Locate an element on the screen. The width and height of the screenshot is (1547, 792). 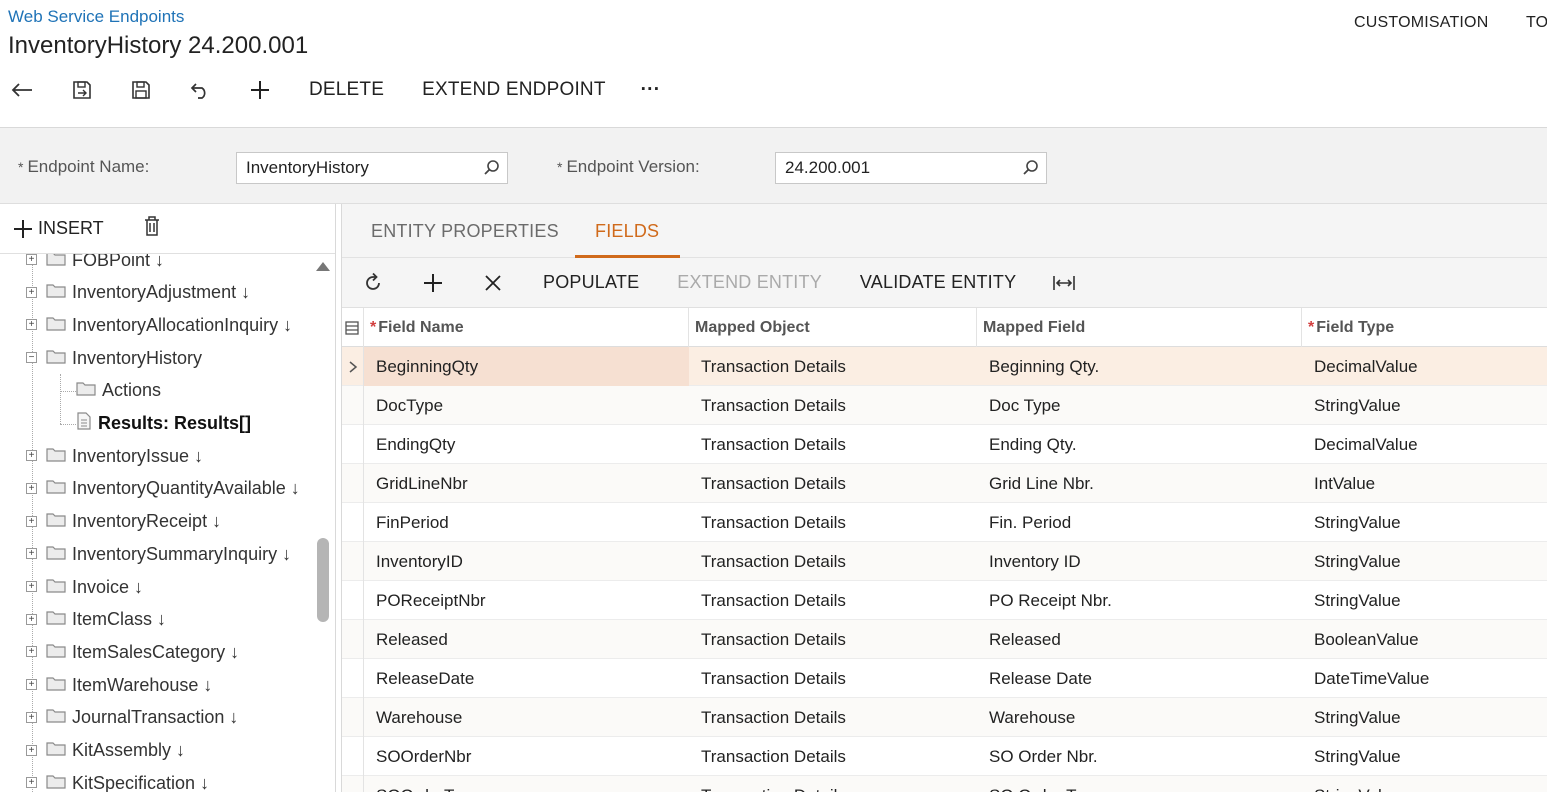
trash-icon is located at coordinates (152, 228).